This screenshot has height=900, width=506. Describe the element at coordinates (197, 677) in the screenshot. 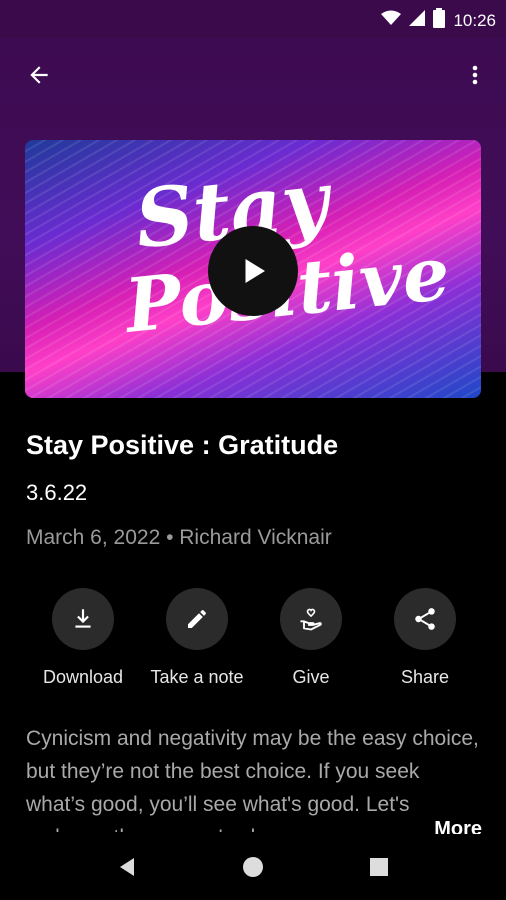

I see `take-note-label: Take a note` at that location.